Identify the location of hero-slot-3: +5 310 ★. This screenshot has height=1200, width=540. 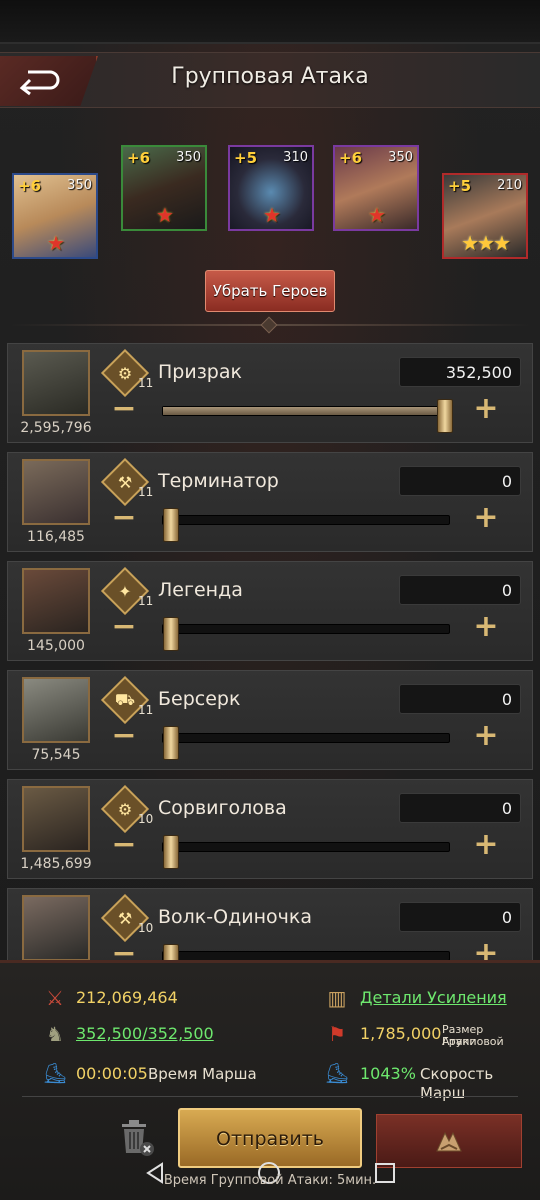
(271, 188).